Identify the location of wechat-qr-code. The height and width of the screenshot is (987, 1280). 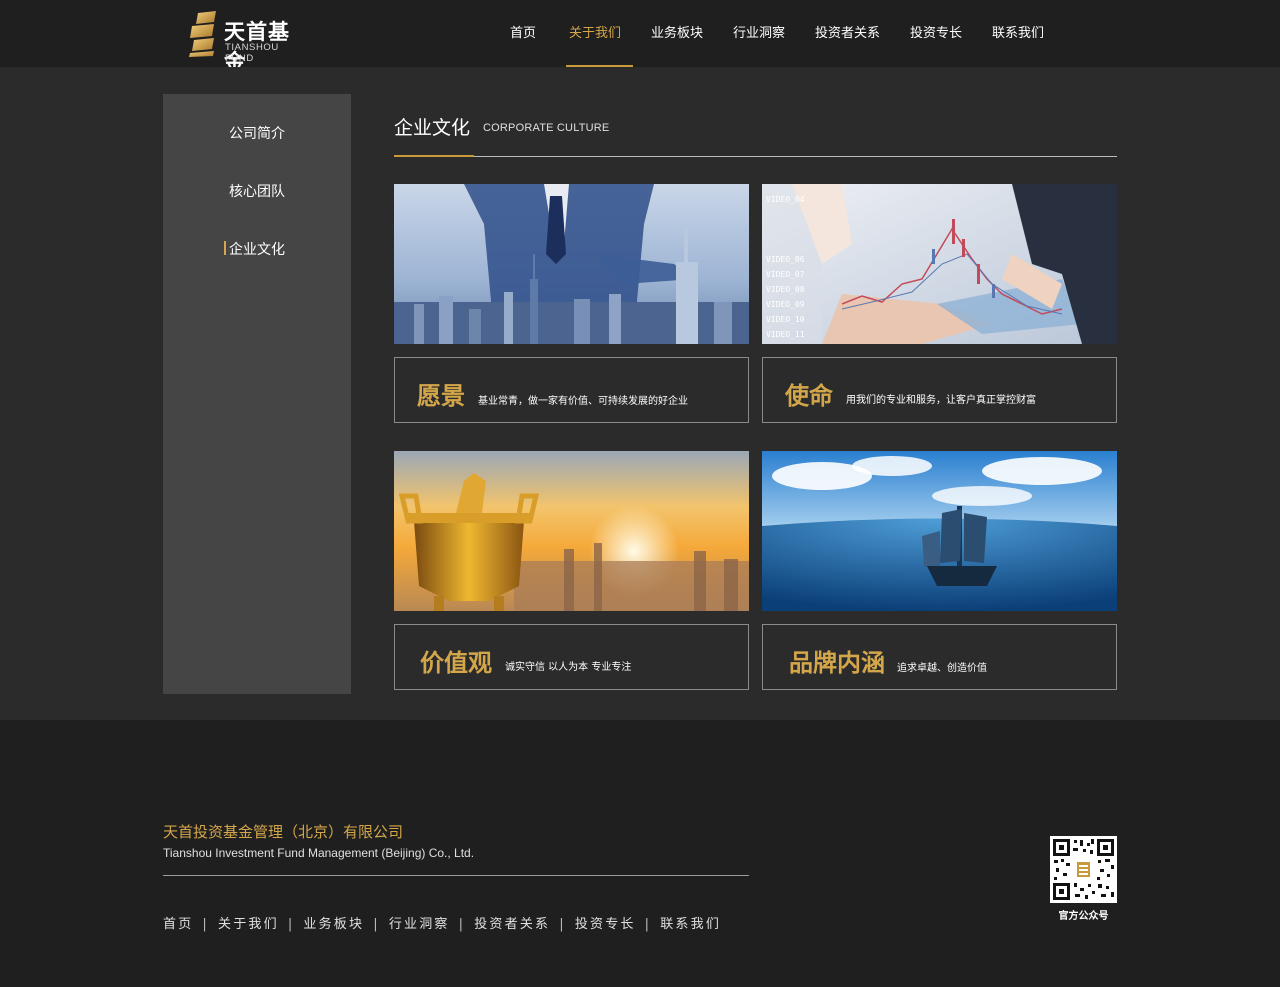
(1083, 869).